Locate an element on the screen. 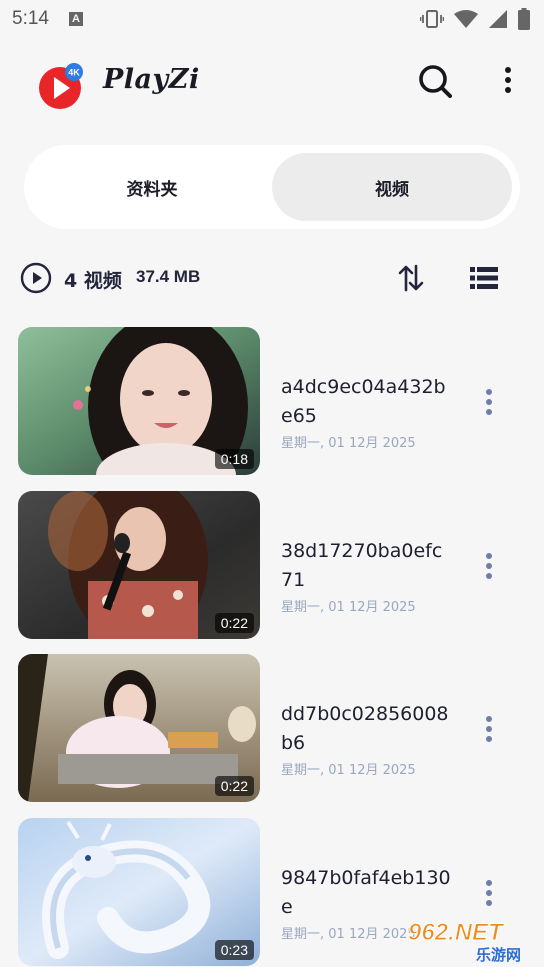  video-duration: 0:23 is located at coordinates (234, 949).